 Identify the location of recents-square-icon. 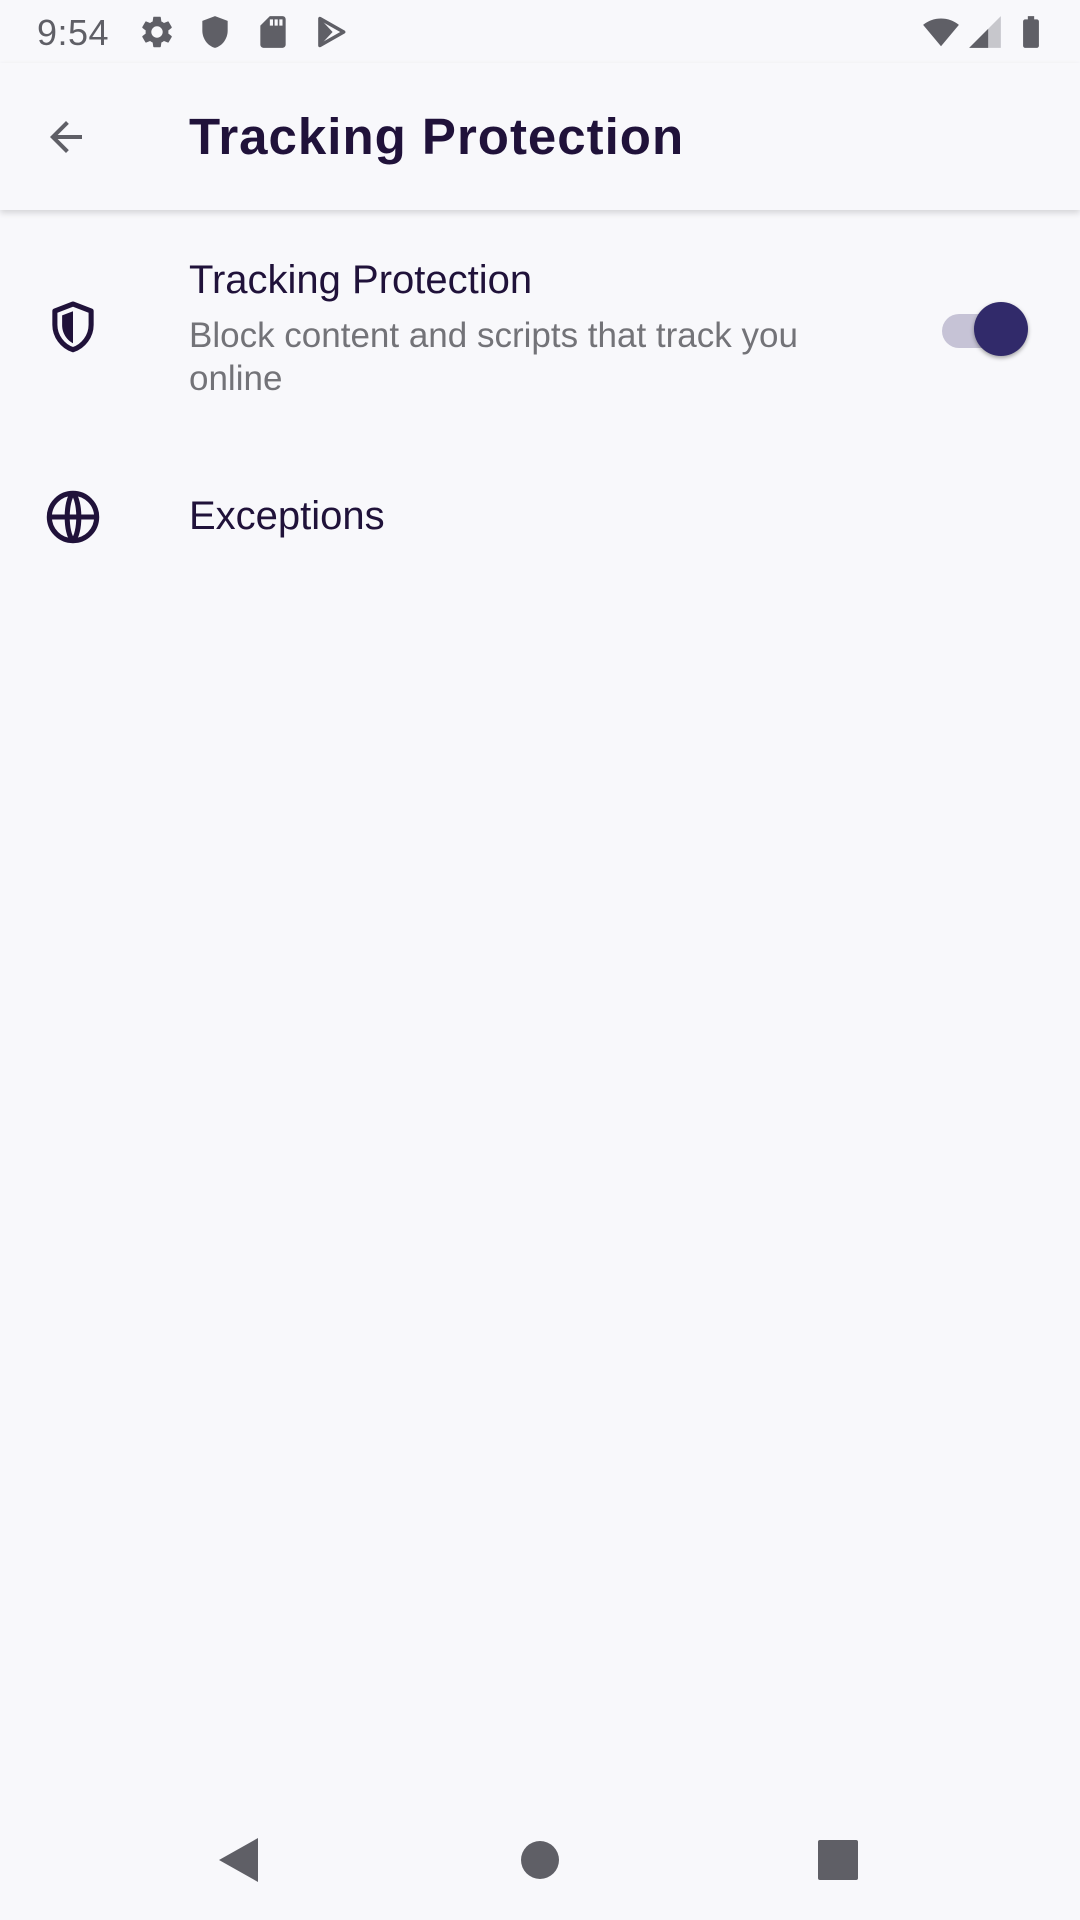
(838, 1860).